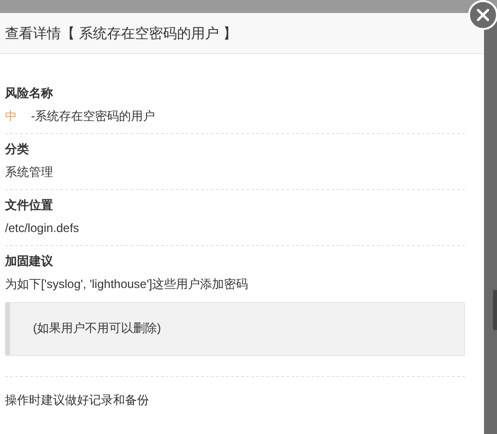 The image size is (497, 434). I want to click on footnote-text: 操作时建议做好记录和备份, so click(77, 400).